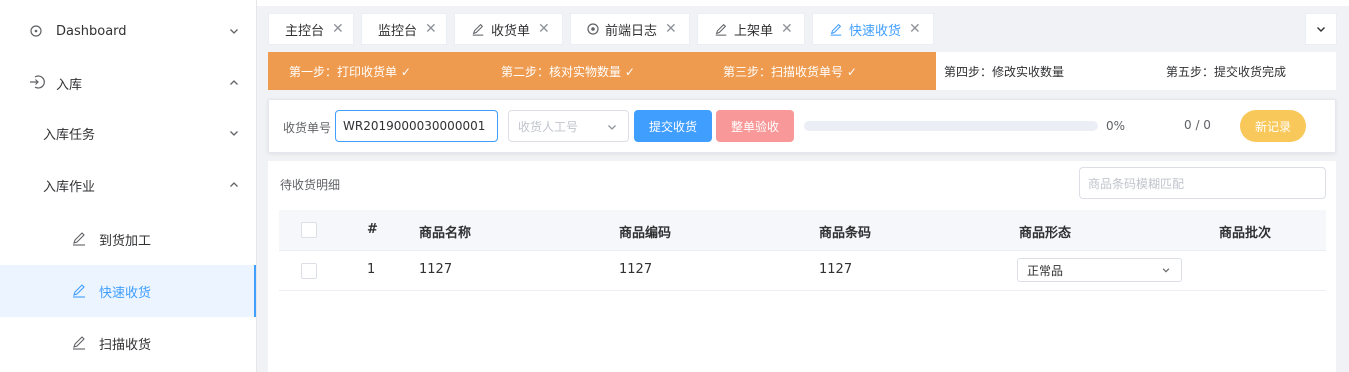  I want to click on cell-code: 1127, so click(636, 269).